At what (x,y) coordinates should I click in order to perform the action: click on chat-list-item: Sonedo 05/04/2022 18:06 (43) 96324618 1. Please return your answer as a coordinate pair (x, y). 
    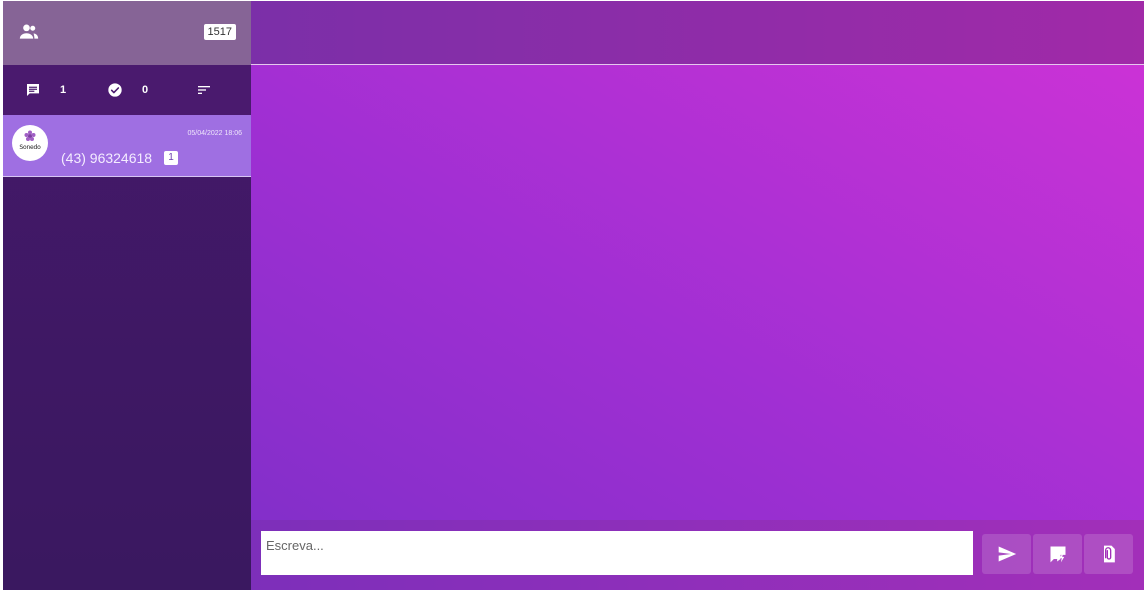
    Looking at the image, I should click on (127, 146).